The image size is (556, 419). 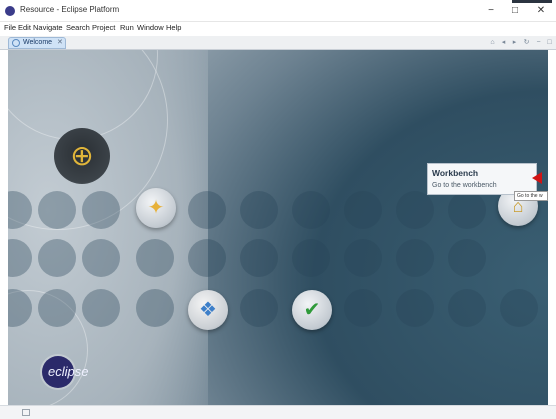 I want to click on tab-welcome-label: Welcome, so click(x=38, y=42).